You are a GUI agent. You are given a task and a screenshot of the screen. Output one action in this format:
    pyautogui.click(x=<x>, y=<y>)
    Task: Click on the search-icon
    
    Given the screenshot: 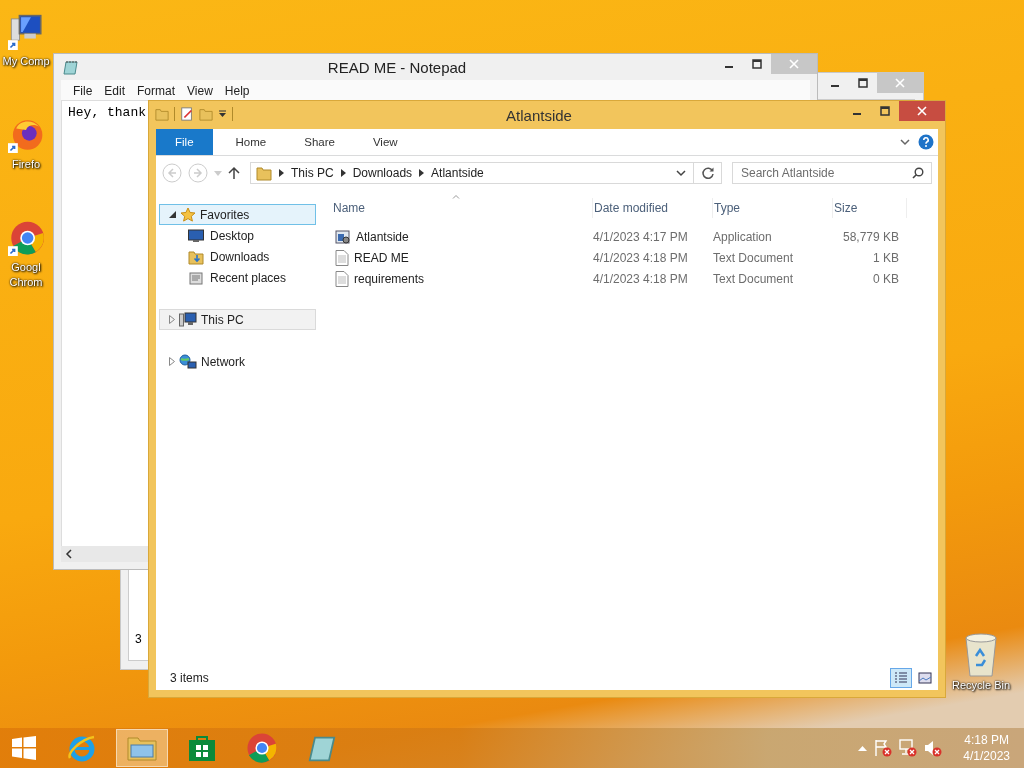 What is the action you would take?
    pyautogui.click(x=918, y=173)
    